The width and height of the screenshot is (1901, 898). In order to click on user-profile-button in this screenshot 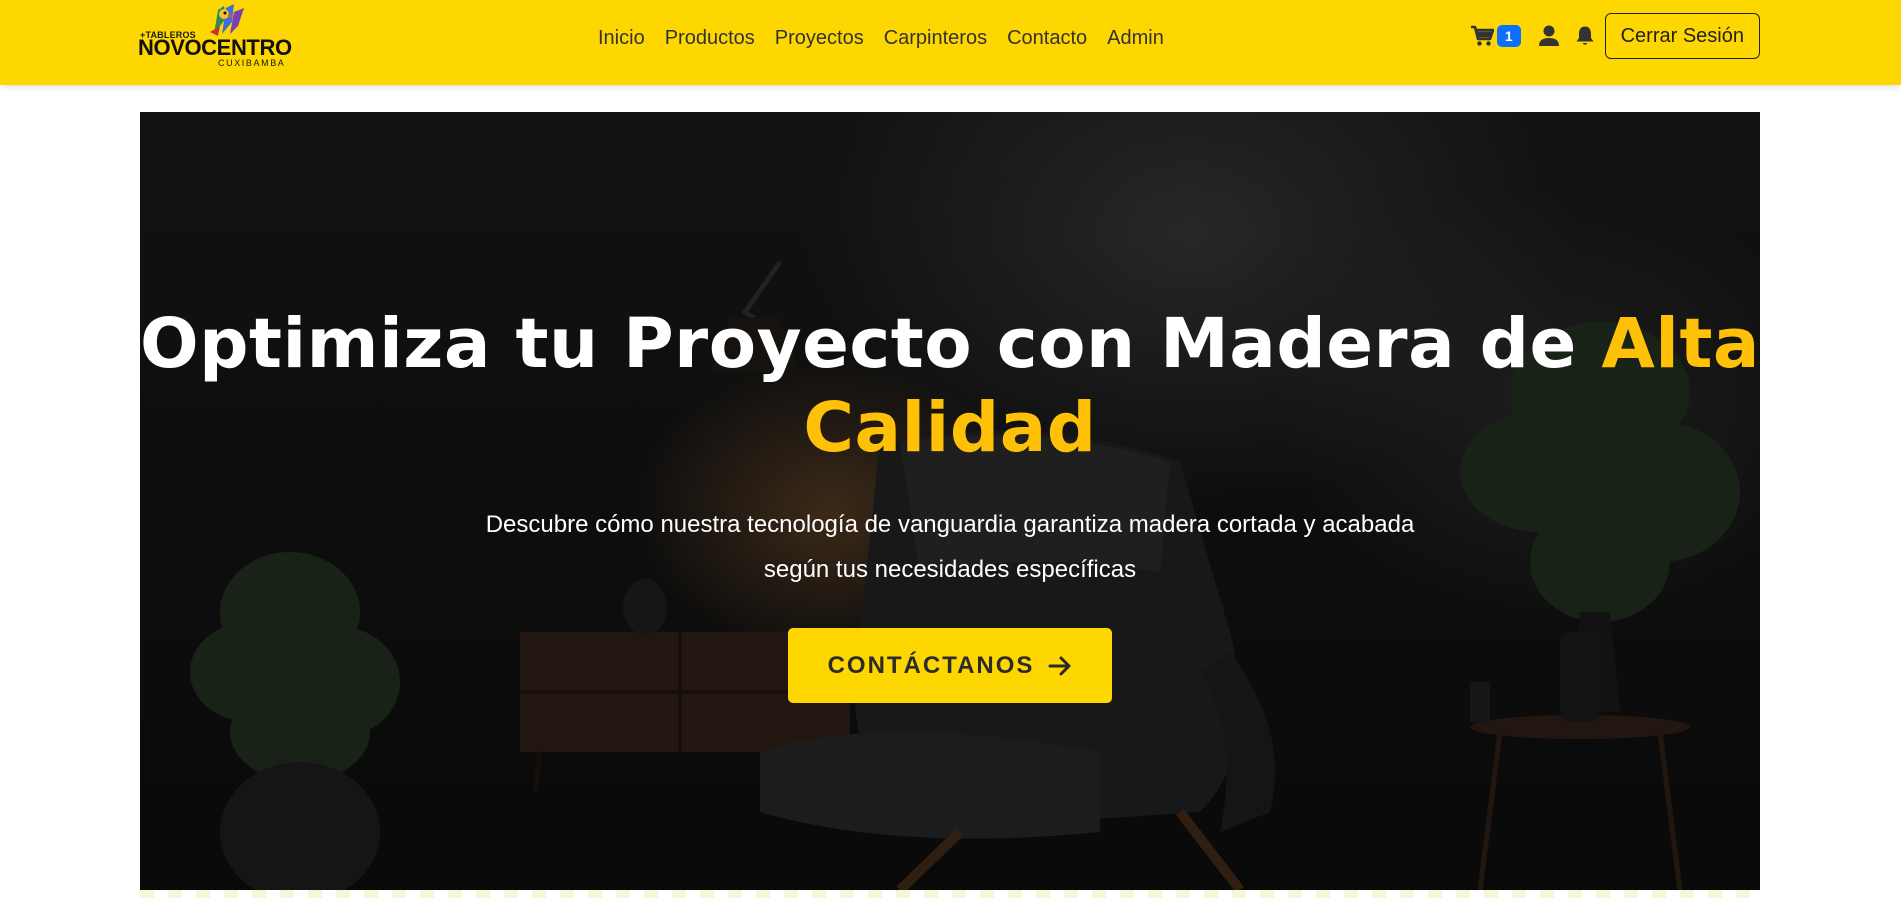, I will do `click(1548, 36)`.